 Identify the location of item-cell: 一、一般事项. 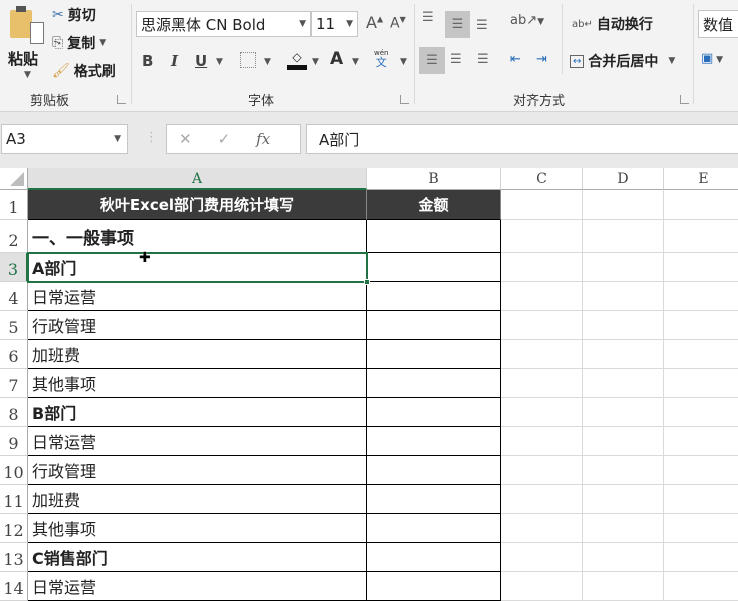
(197, 236).